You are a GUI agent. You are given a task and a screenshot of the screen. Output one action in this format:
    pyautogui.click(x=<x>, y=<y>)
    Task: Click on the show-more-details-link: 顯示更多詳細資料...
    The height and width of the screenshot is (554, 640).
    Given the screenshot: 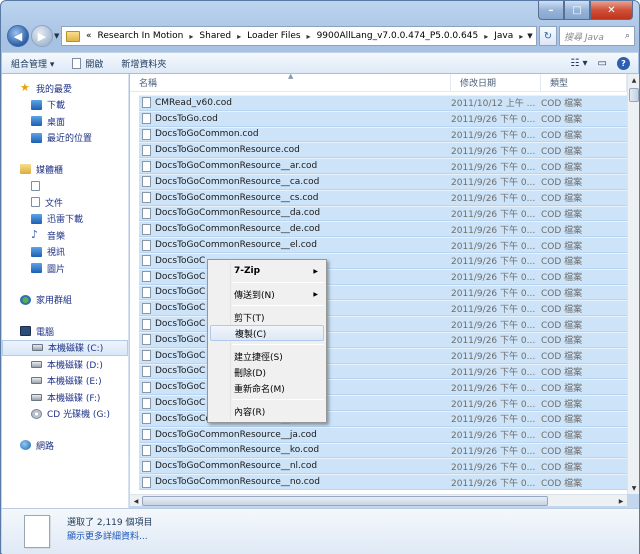 What is the action you would take?
    pyautogui.click(x=107, y=535)
    